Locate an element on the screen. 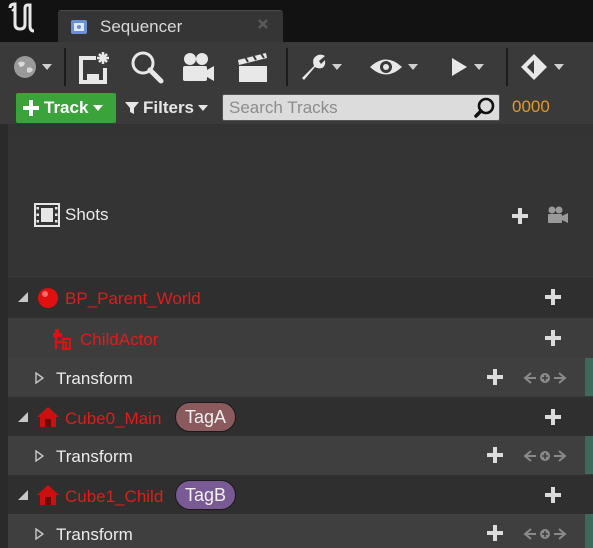  save-as-button is located at coordinates (93, 67).